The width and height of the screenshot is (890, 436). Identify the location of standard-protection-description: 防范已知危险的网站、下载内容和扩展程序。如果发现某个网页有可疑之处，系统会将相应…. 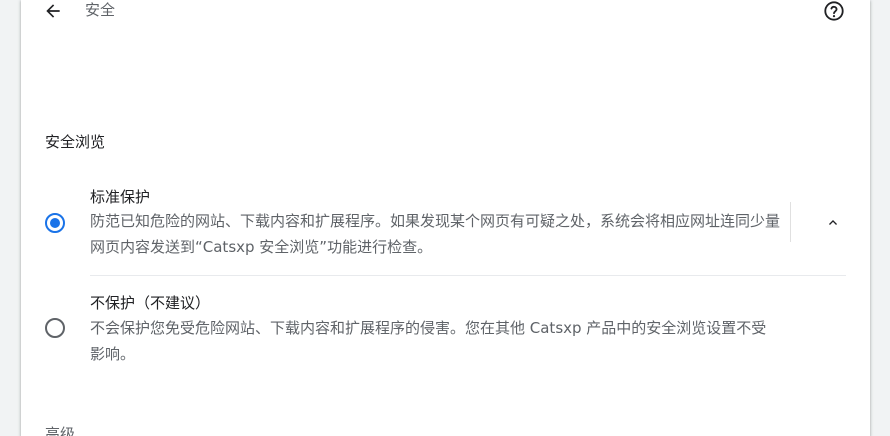
(435, 234).